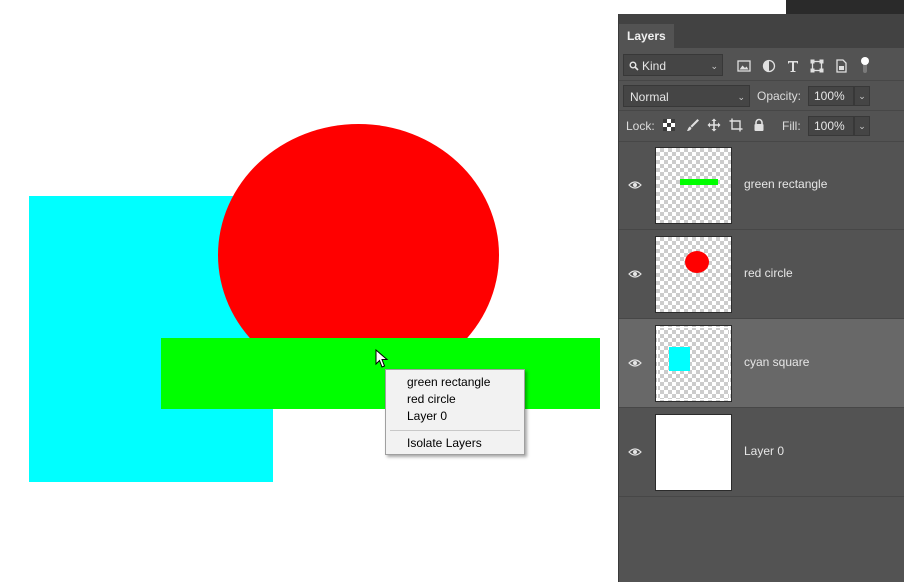 This screenshot has width=904, height=582. Describe the element at coordinates (693, 125) in the screenshot. I see `lock-image-icon` at that location.